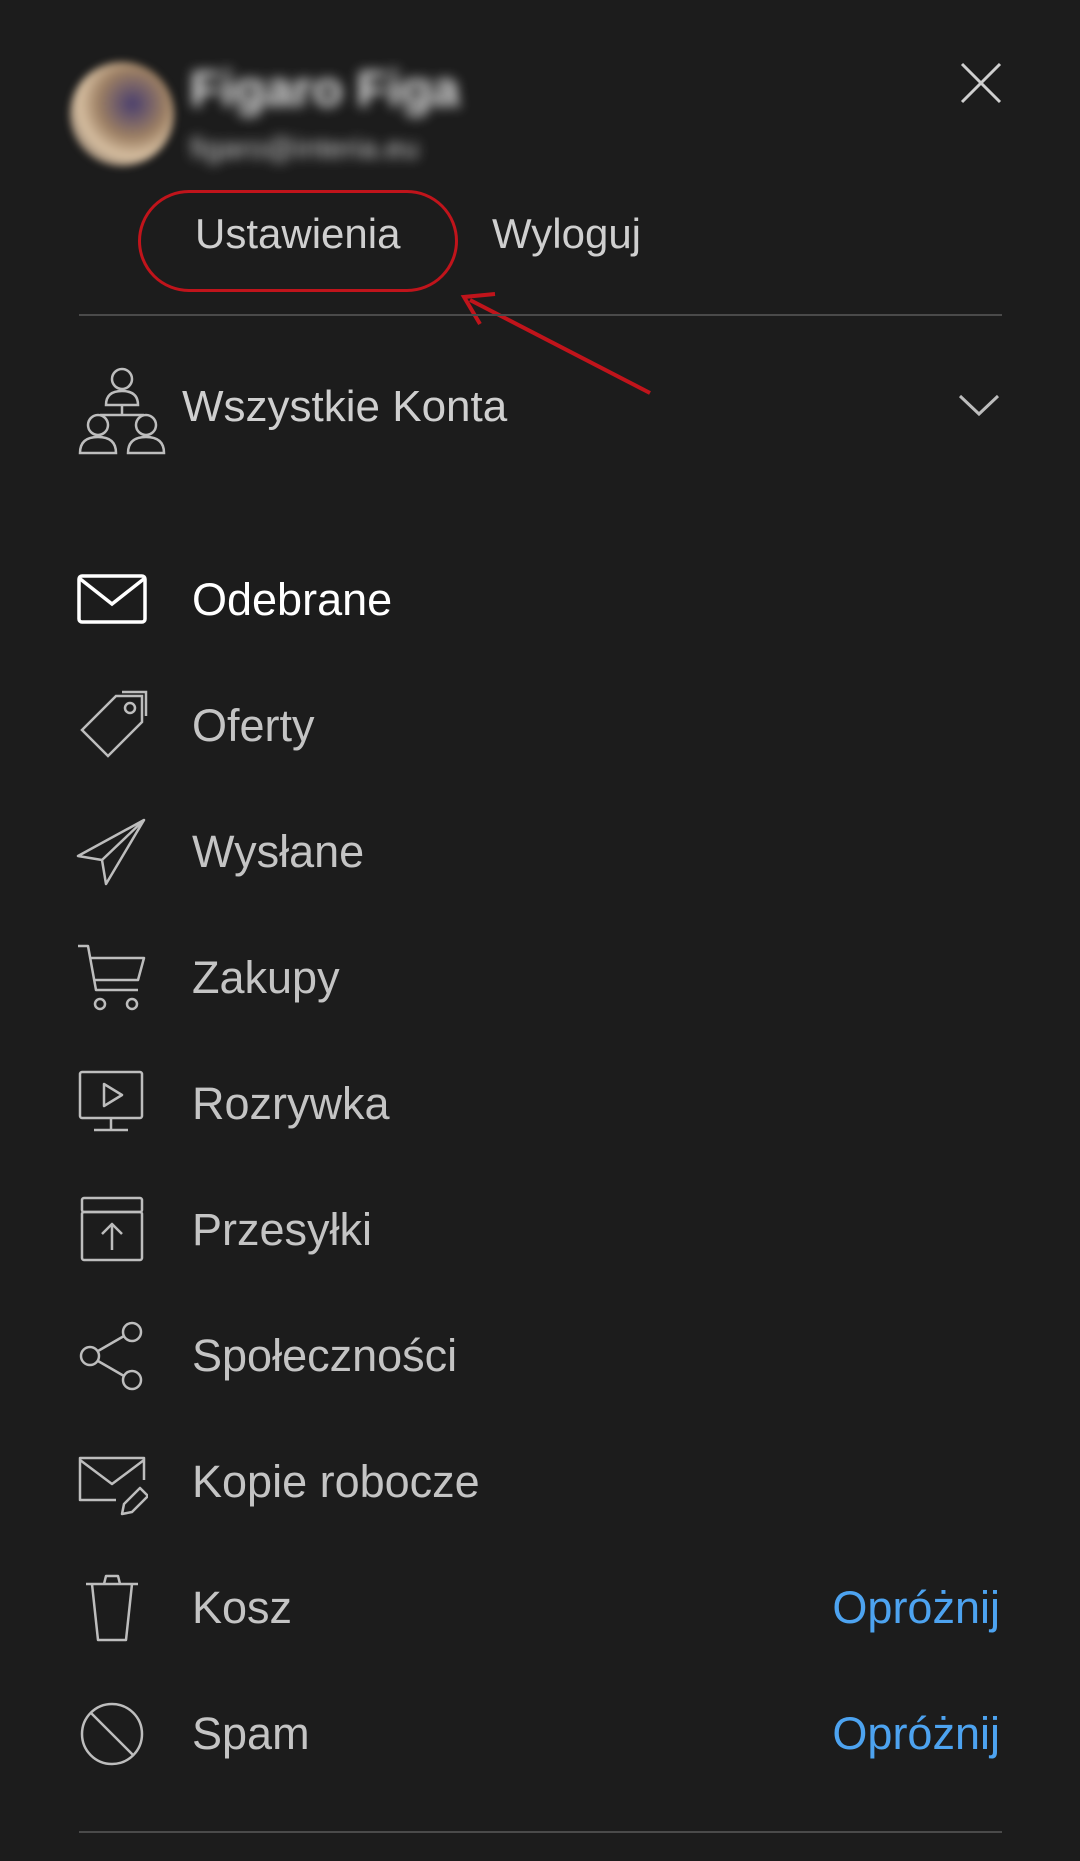  Describe the element at coordinates (916, 1734) in the screenshot. I see `empty-spam-button: Opróżnij` at that location.